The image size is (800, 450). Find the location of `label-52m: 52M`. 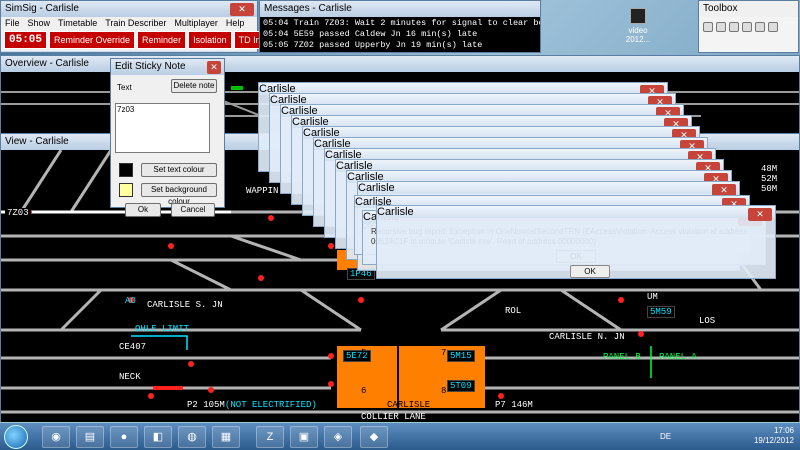

label-52m: 52M is located at coordinates (769, 179).